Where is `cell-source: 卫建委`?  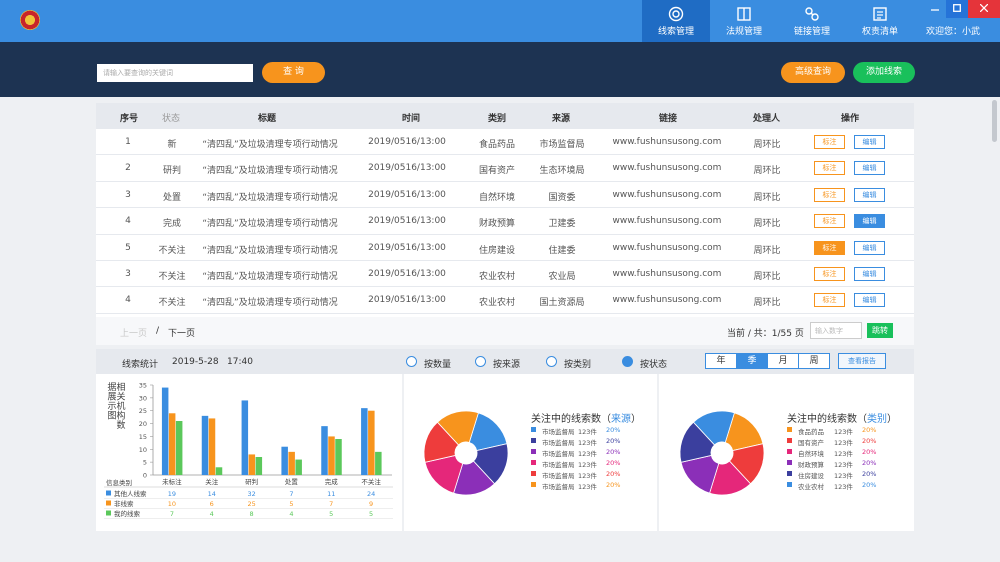 cell-source: 卫建委 is located at coordinates (562, 224).